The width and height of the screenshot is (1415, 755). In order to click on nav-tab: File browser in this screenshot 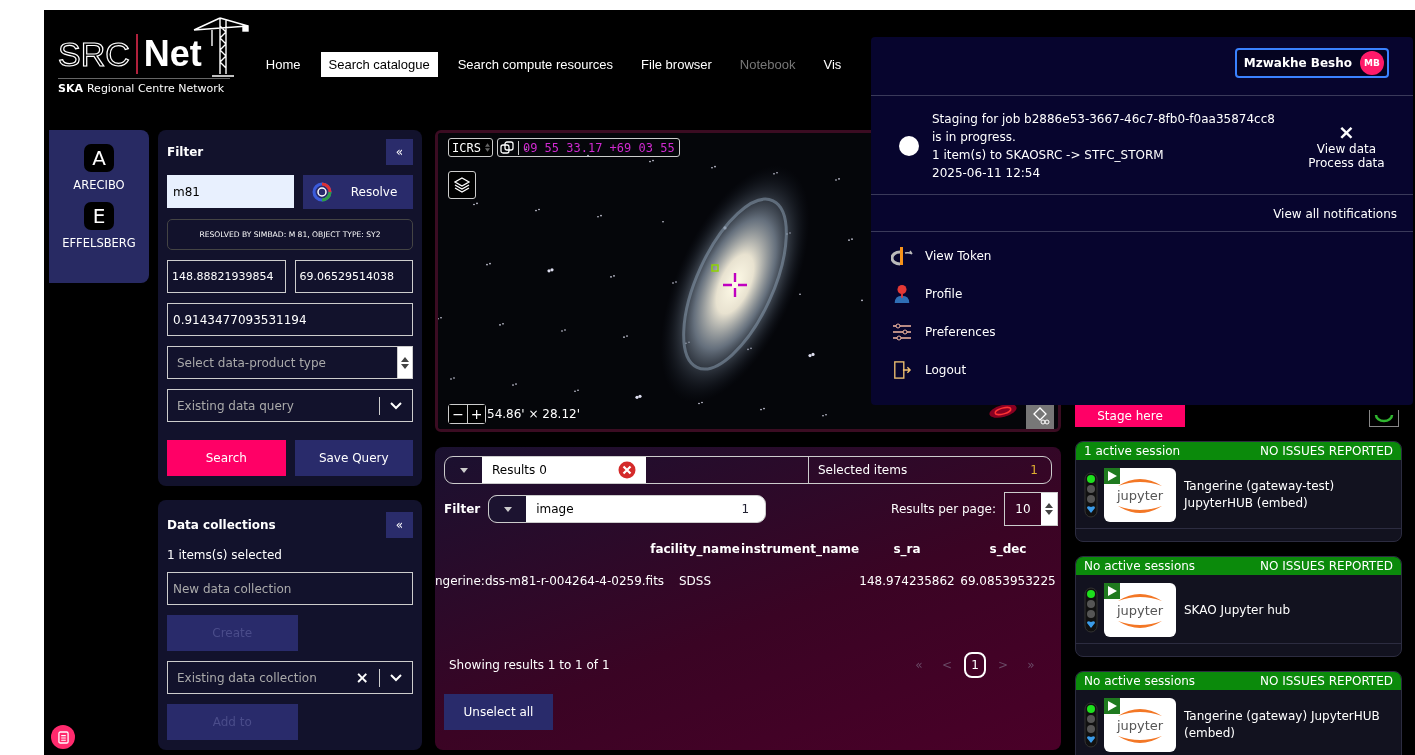, I will do `click(676, 64)`.